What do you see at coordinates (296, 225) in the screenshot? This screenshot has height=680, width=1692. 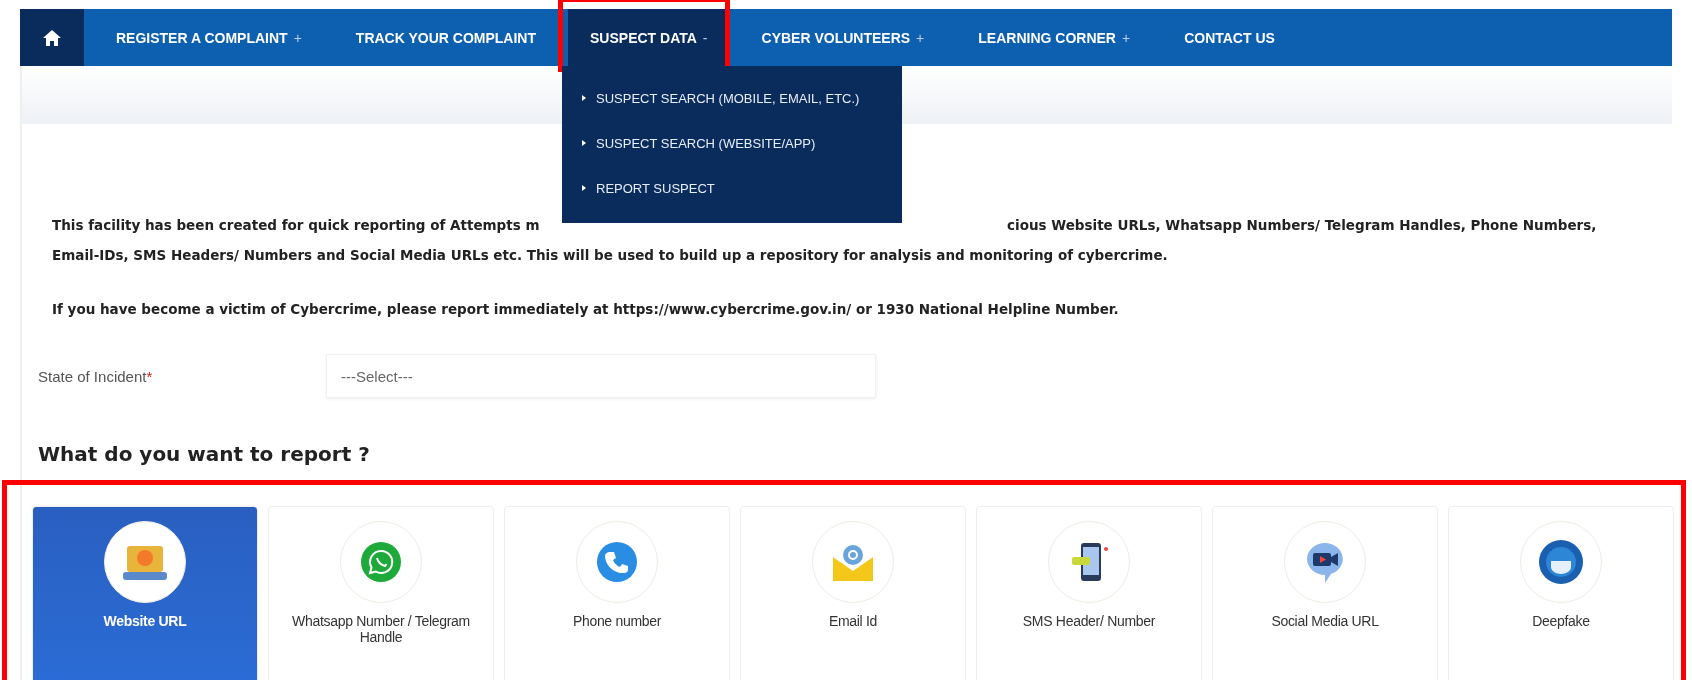 I see `intro-text: This facility has been created for quick reporting of Attempts m` at bounding box center [296, 225].